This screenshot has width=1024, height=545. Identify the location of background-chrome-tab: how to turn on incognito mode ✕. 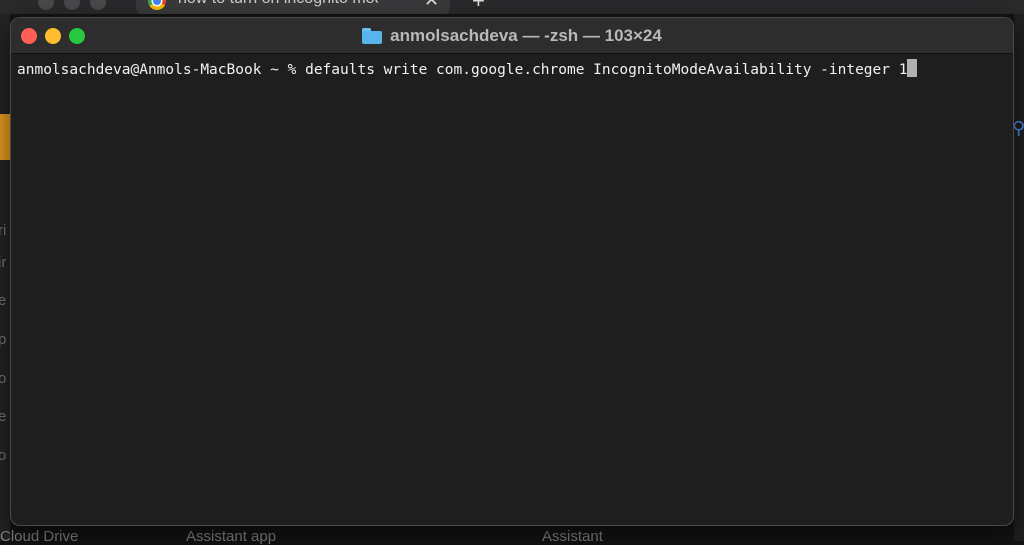
(293, 7).